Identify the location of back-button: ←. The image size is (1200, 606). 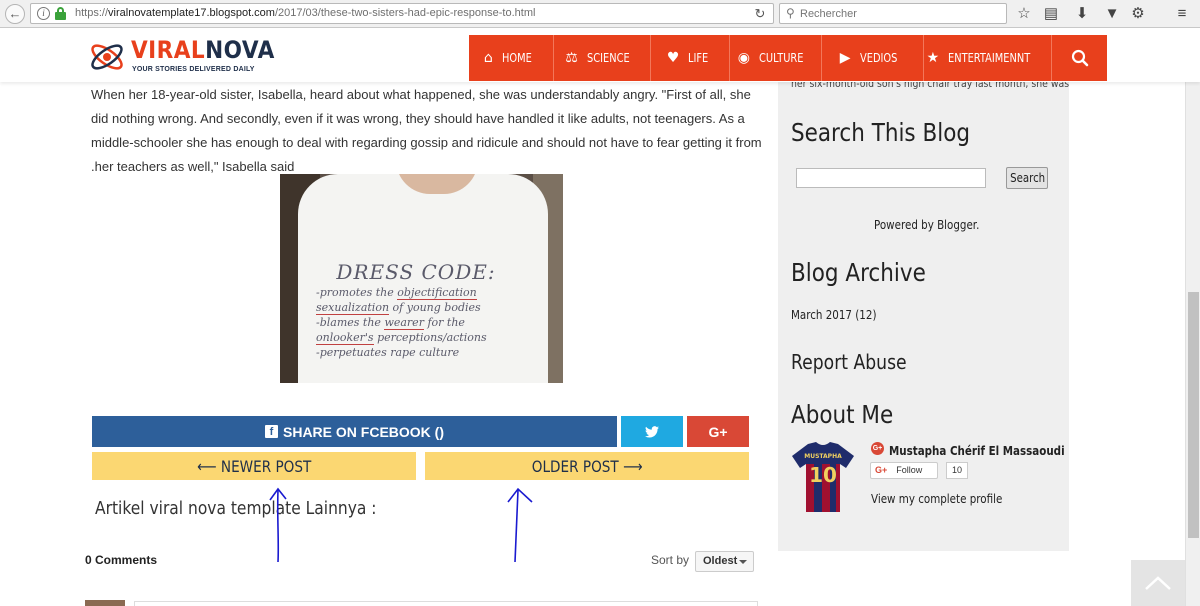
(15, 14).